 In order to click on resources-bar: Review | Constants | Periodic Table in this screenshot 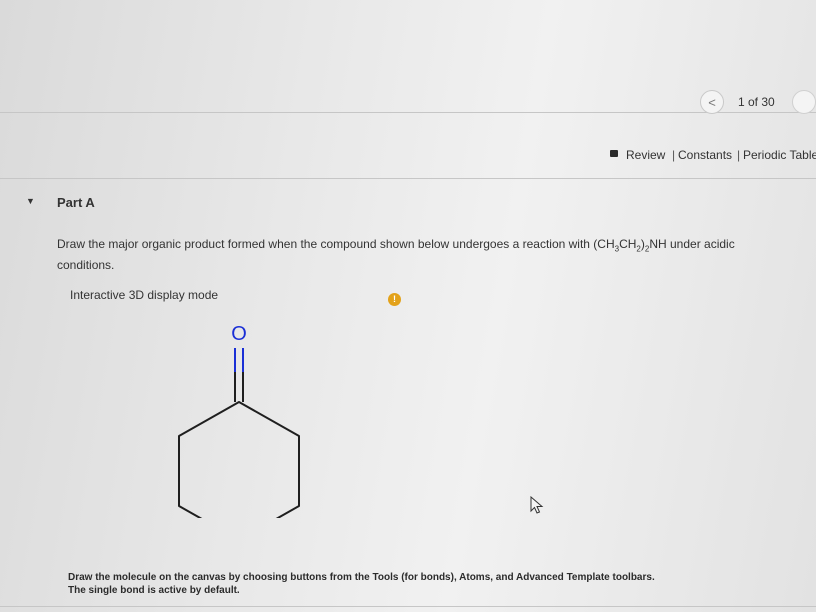, I will do `click(708, 156)`.